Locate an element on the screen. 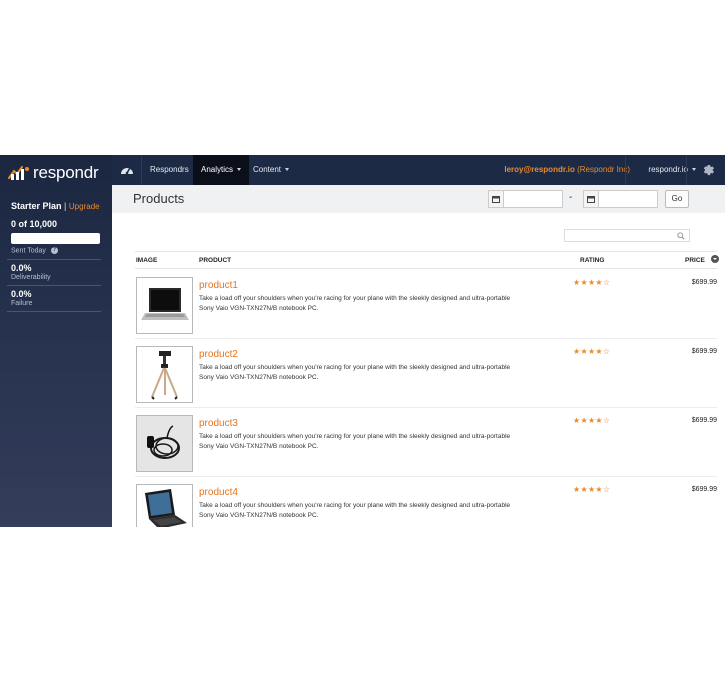 This screenshot has height=680, width=725. end-calendar-button is located at coordinates (590, 199).